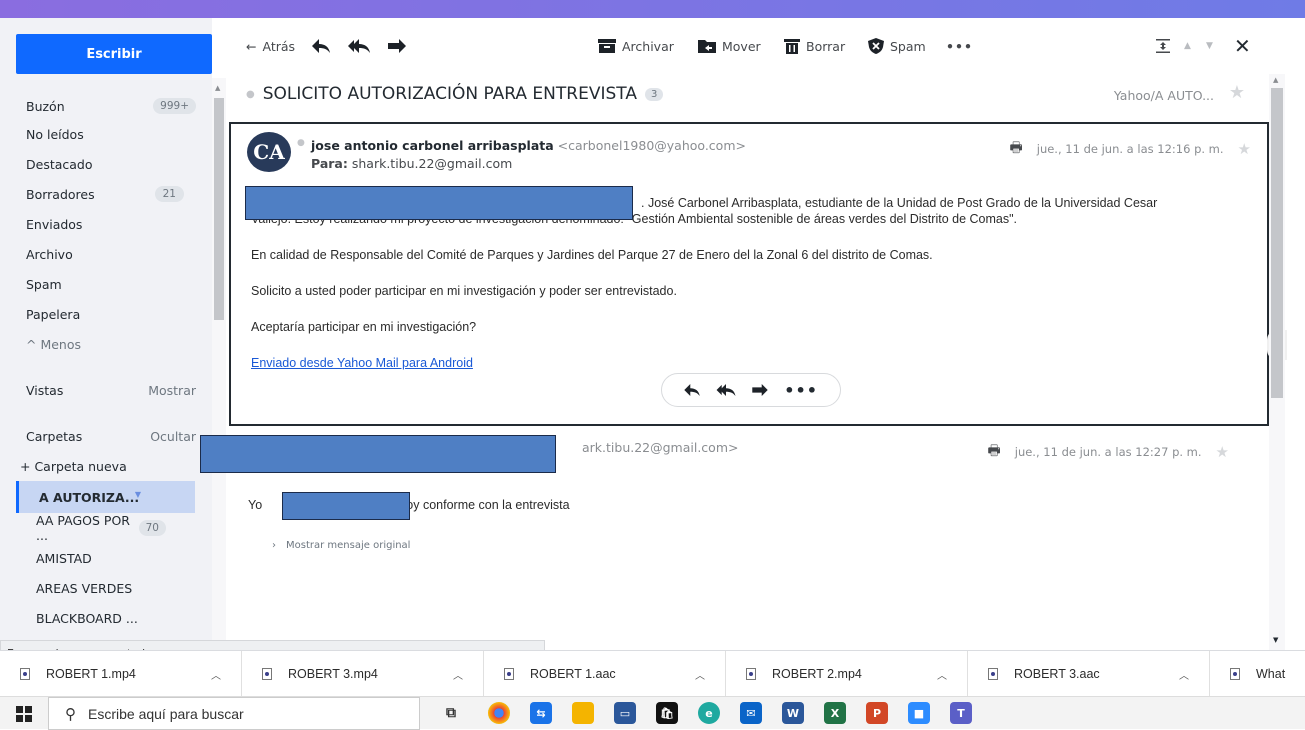 The width and height of the screenshot is (1305, 730). I want to click on close-icon: ✕, so click(1242, 46).